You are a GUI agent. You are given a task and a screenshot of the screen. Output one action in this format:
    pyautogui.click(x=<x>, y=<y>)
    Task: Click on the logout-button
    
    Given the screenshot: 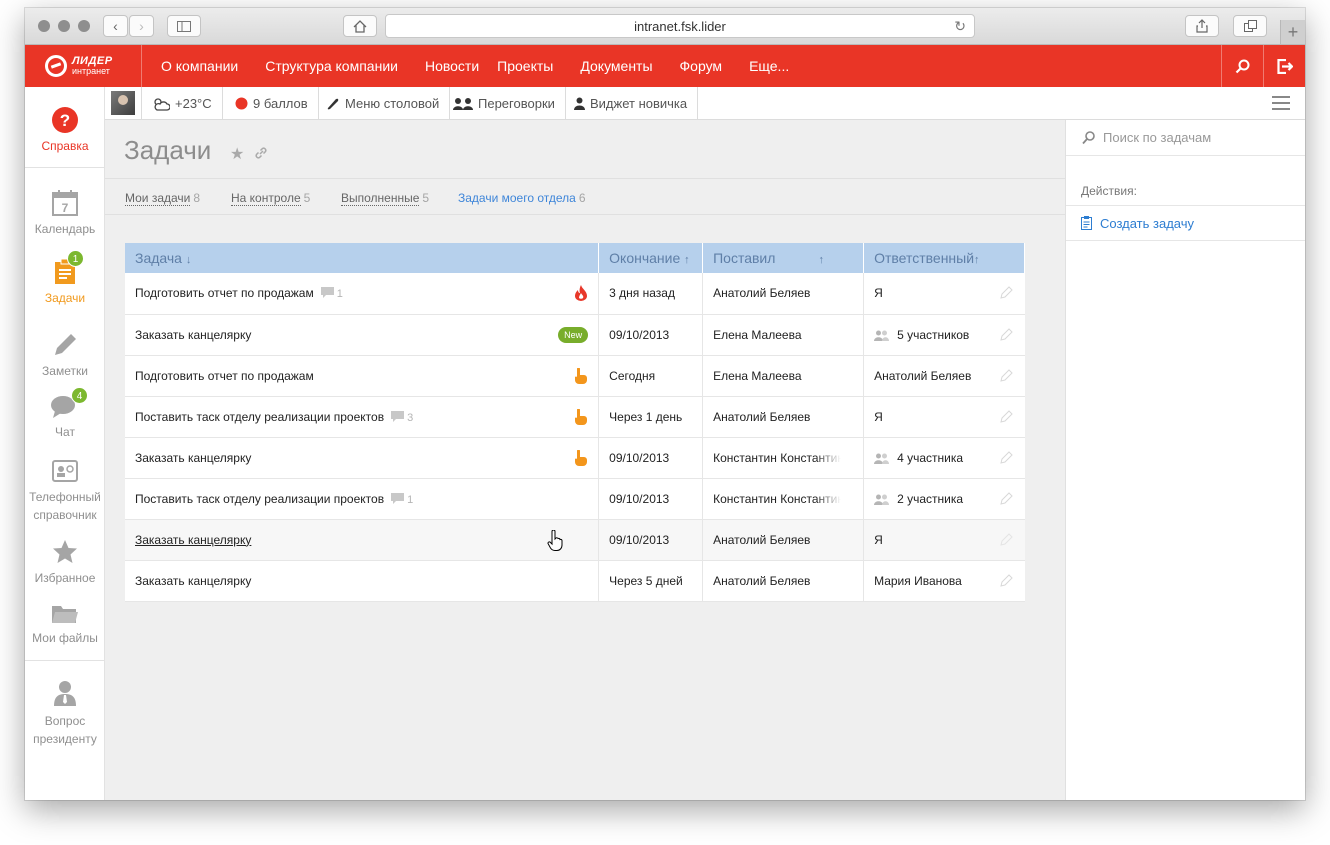 What is the action you would take?
    pyautogui.click(x=1284, y=66)
    